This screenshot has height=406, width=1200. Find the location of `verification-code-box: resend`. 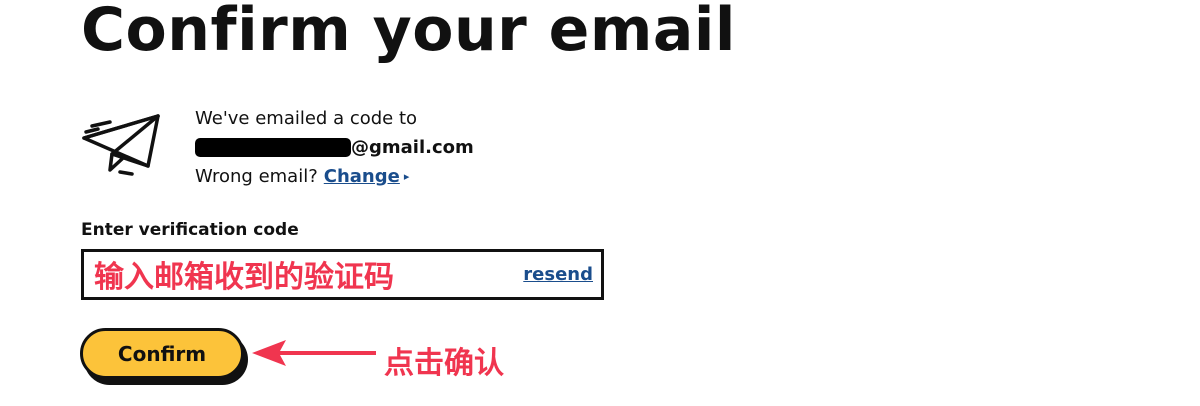

verification-code-box: resend is located at coordinates (342, 274).